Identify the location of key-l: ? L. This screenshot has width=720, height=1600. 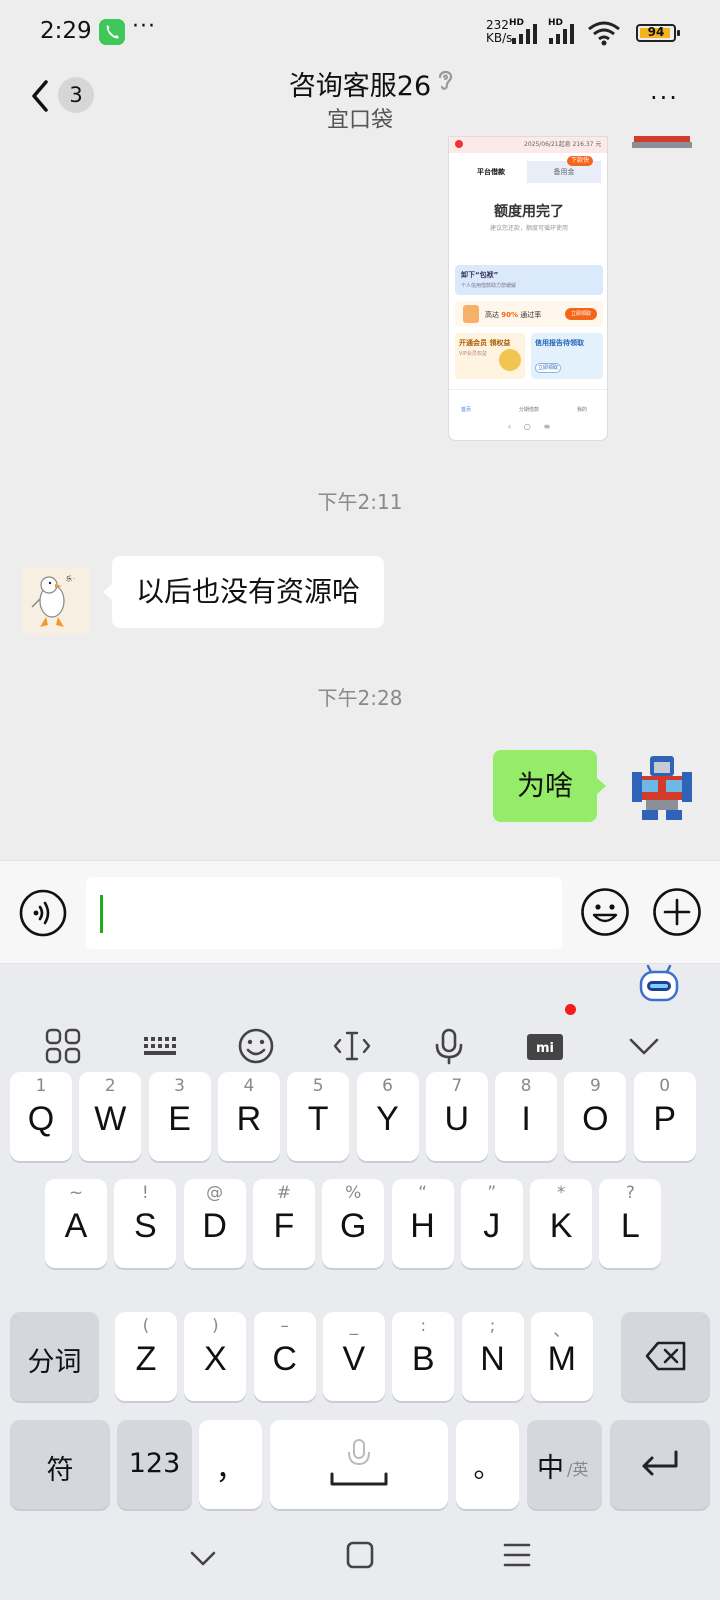
(630, 1223).